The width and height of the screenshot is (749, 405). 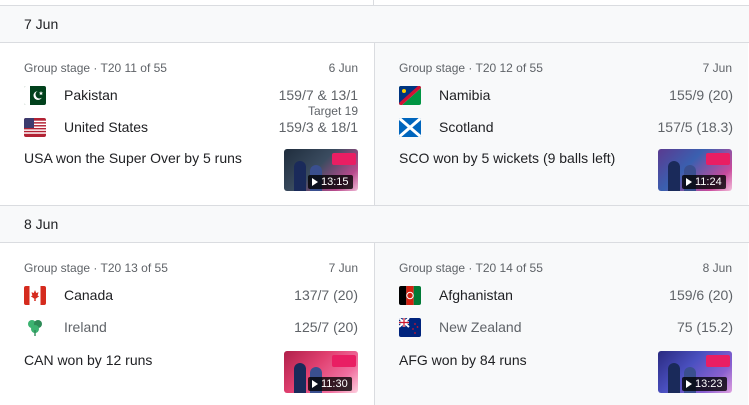 What do you see at coordinates (326, 327) in the screenshot?
I see `team-score: 125/7 (20)` at bounding box center [326, 327].